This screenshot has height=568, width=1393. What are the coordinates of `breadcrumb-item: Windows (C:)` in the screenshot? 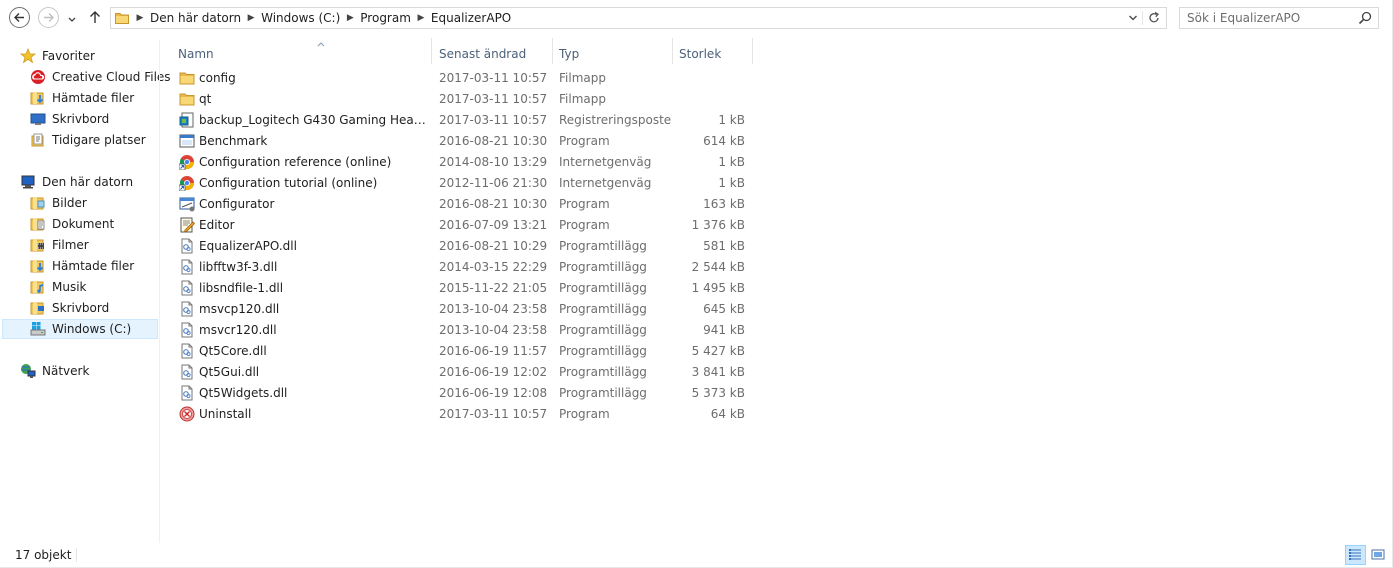 It's located at (300, 18).